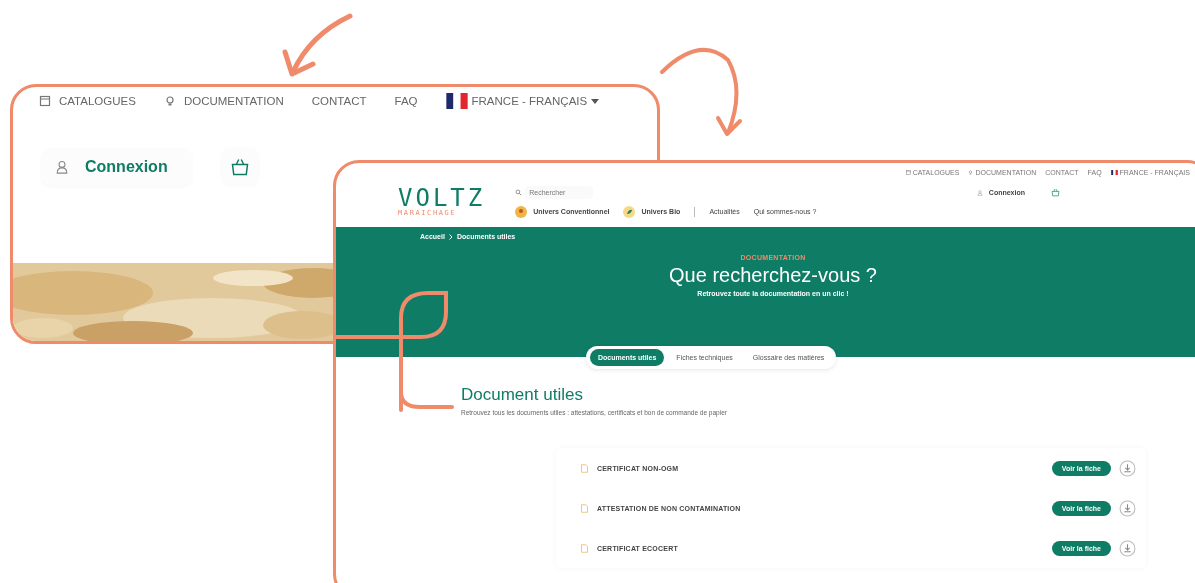 The image size is (1195, 583). What do you see at coordinates (519, 193) in the screenshot?
I see `search-icon` at bounding box center [519, 193].